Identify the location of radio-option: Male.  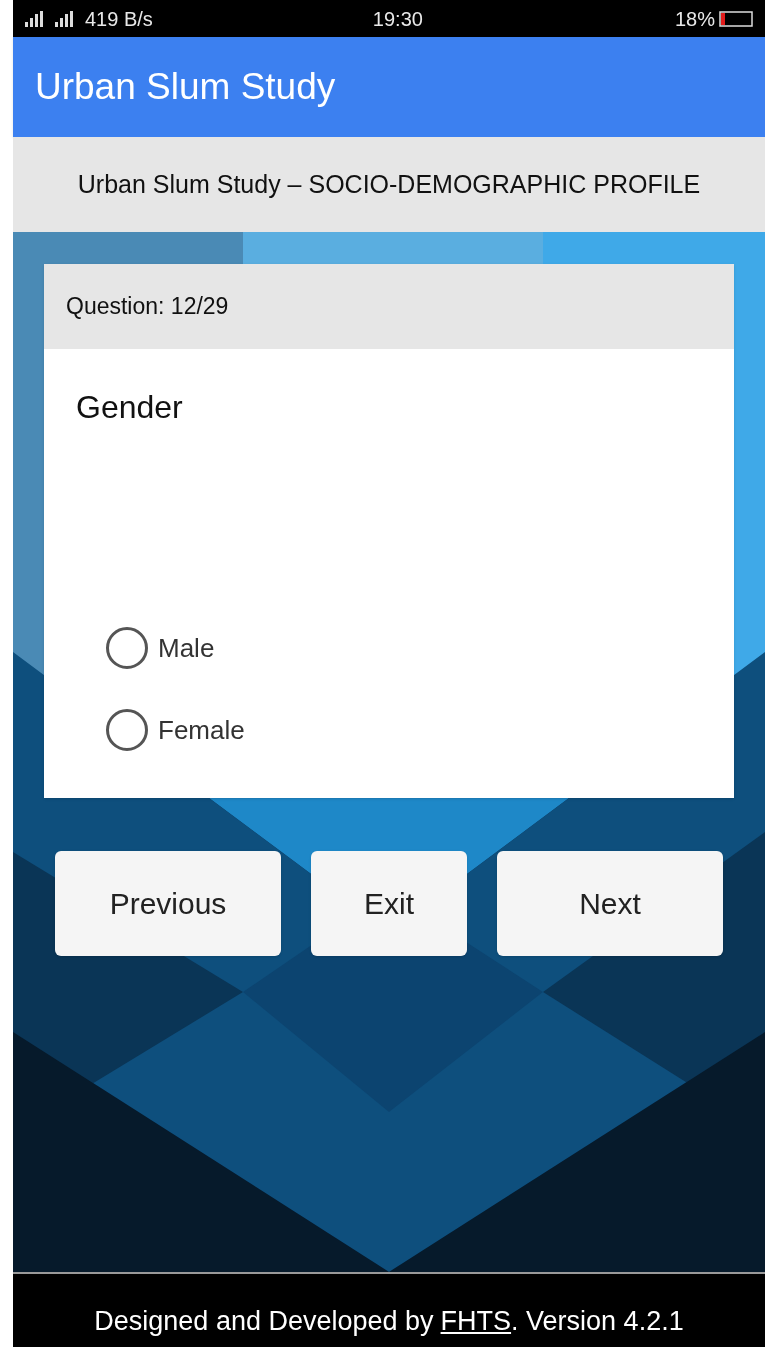
(420, 648).